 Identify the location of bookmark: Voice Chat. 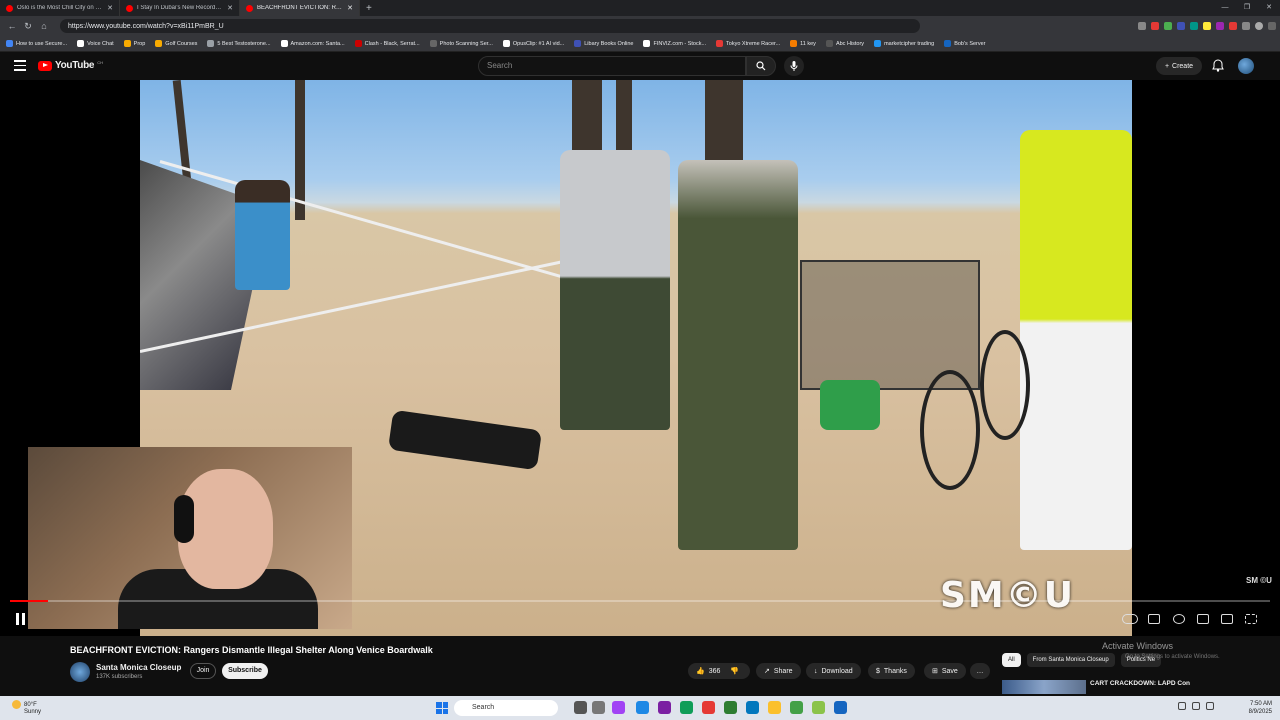
(95, 43).